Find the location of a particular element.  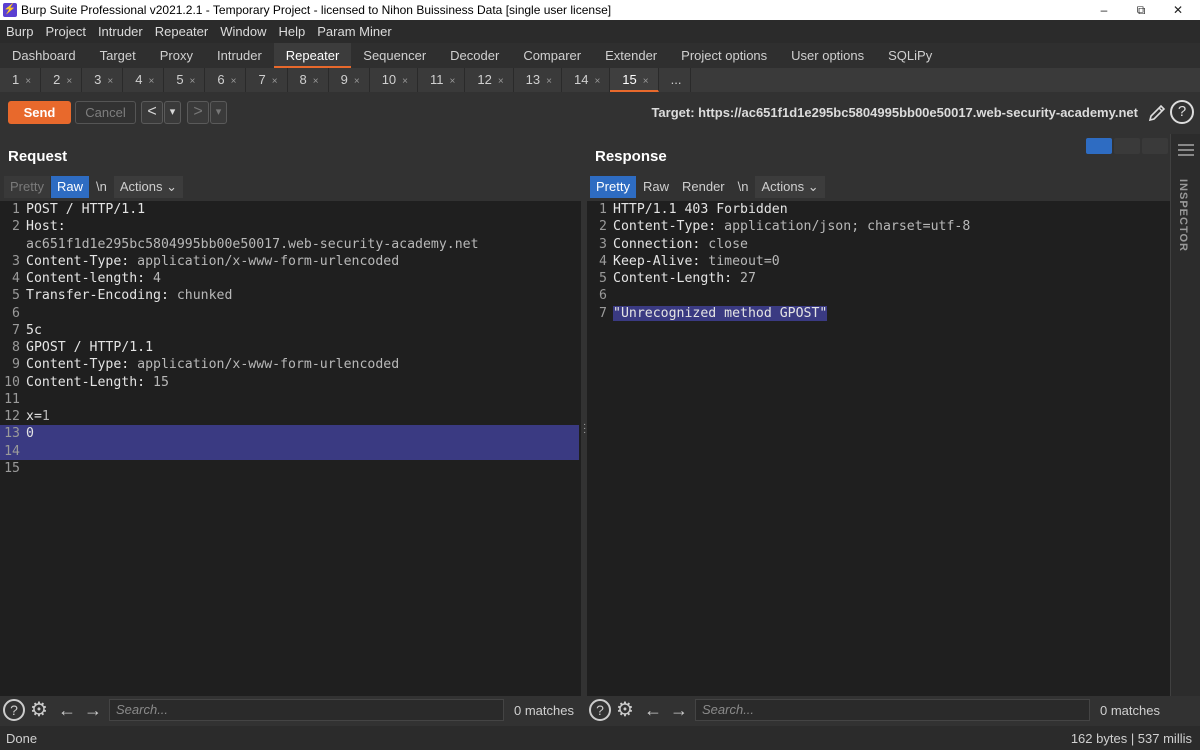

help-button: ? is located at coordinates (1182, 112).